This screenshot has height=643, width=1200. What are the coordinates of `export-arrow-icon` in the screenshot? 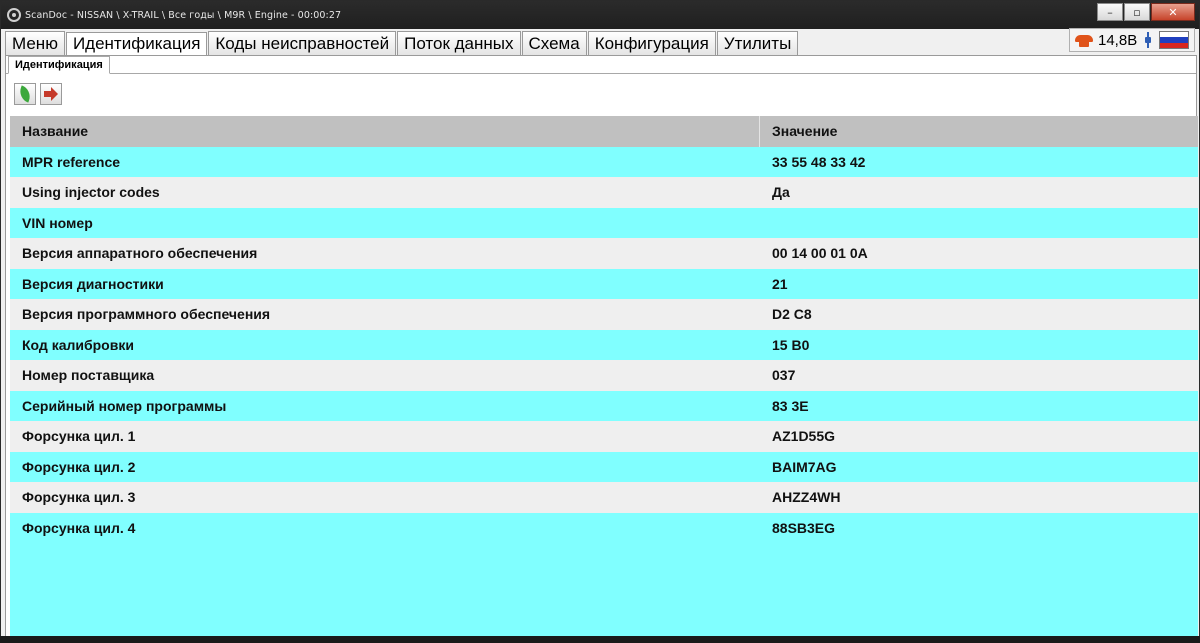 It's located at (51, 94).